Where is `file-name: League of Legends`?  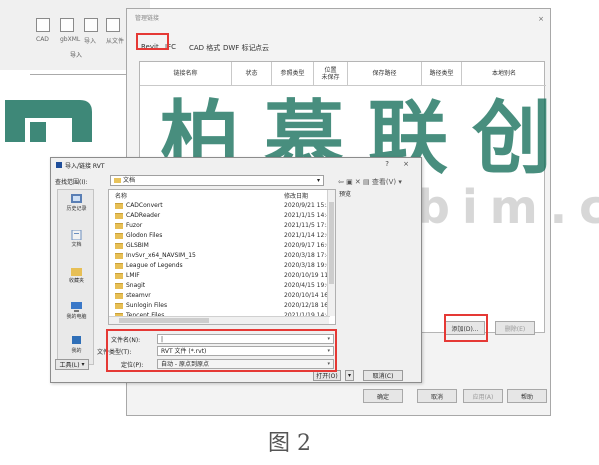 file-name: League of Legends is located at coordinates (154, 265).